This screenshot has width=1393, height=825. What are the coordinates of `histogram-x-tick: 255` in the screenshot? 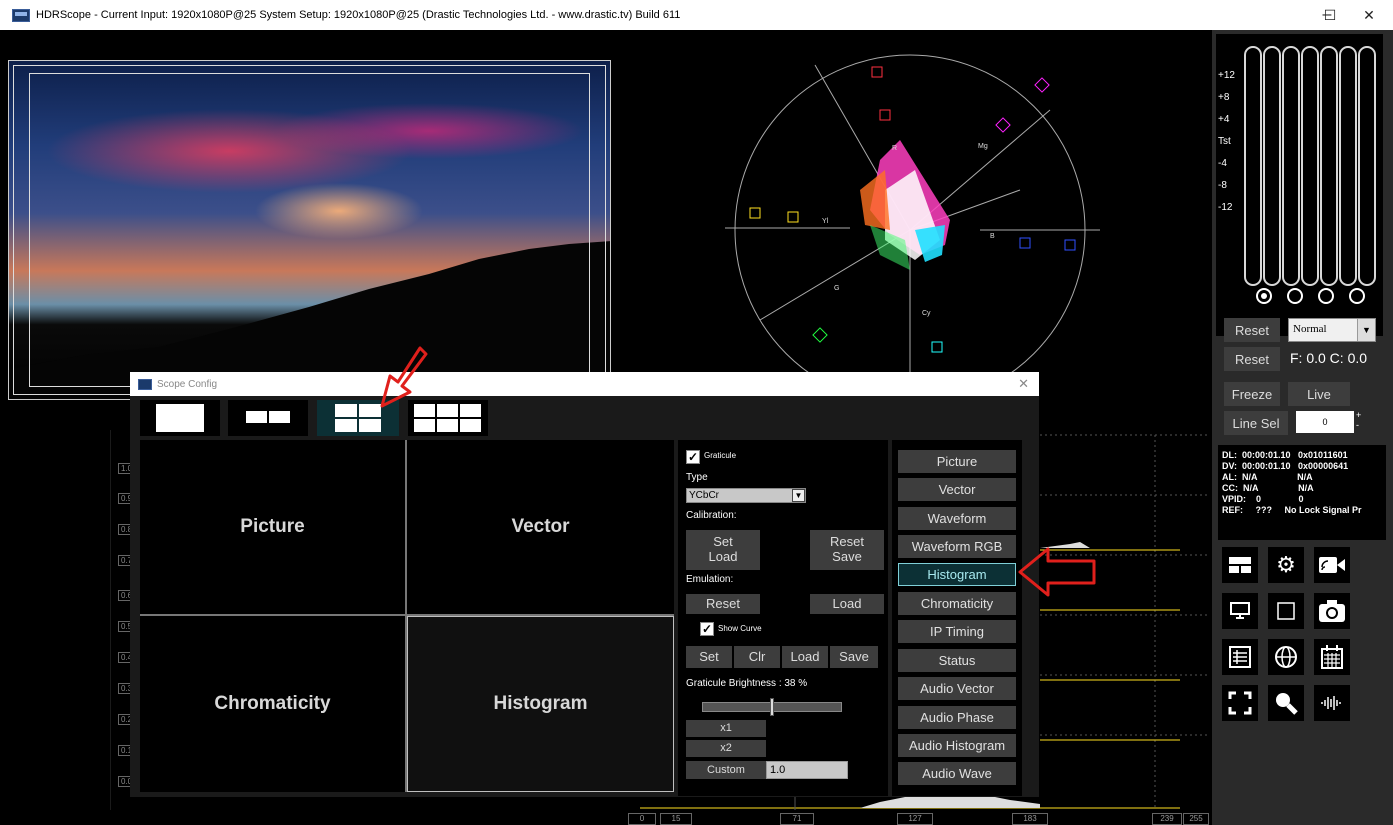 It's located at (1196, 819).